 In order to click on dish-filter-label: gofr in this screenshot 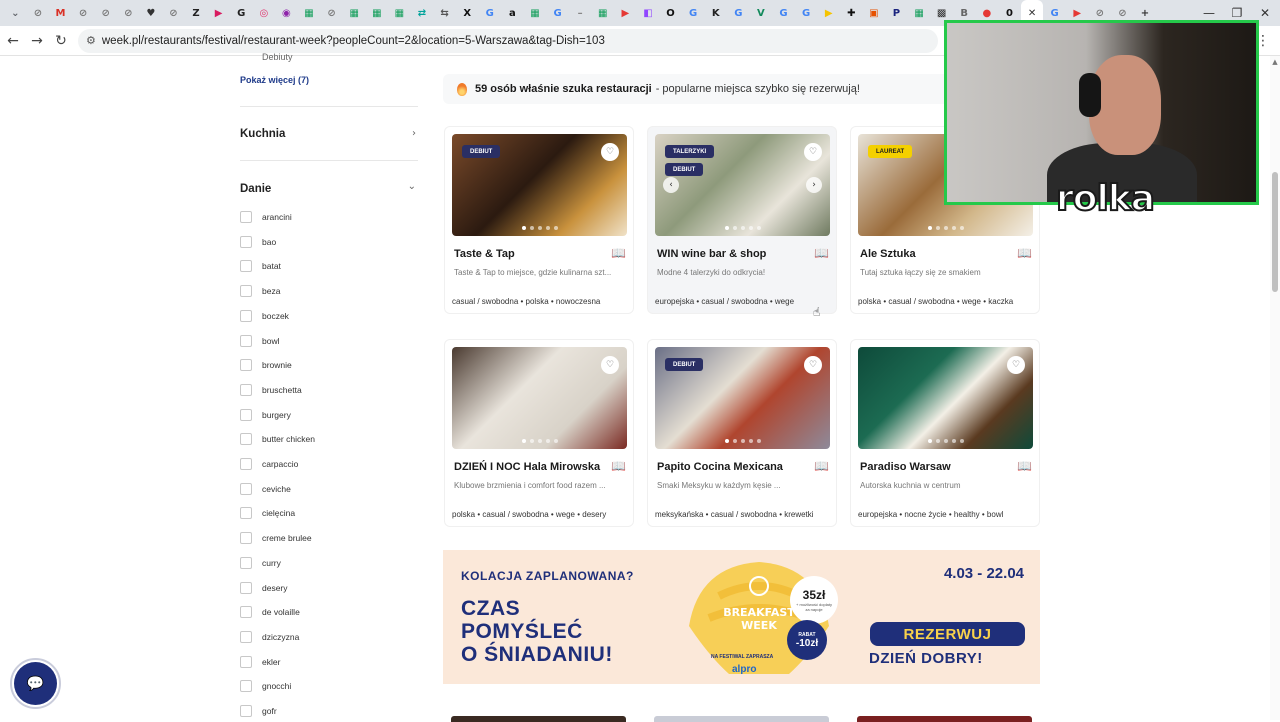, I will do `click(269, 711)`.